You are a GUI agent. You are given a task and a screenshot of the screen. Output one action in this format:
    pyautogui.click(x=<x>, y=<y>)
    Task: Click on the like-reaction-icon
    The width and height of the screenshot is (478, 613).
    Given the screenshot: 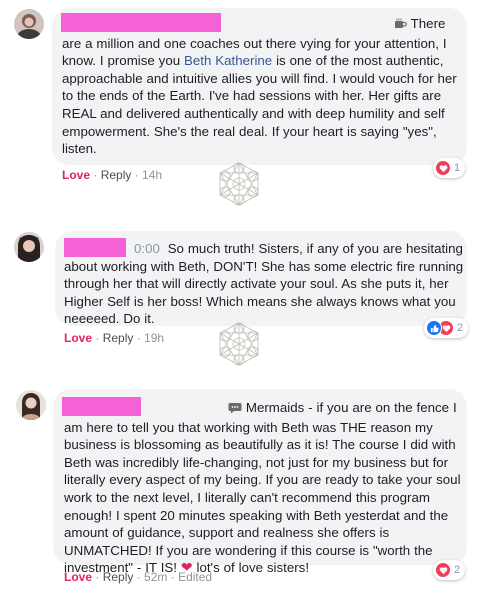 What is the action you would take?
    pyautogui.click(x=434, y=328)
    